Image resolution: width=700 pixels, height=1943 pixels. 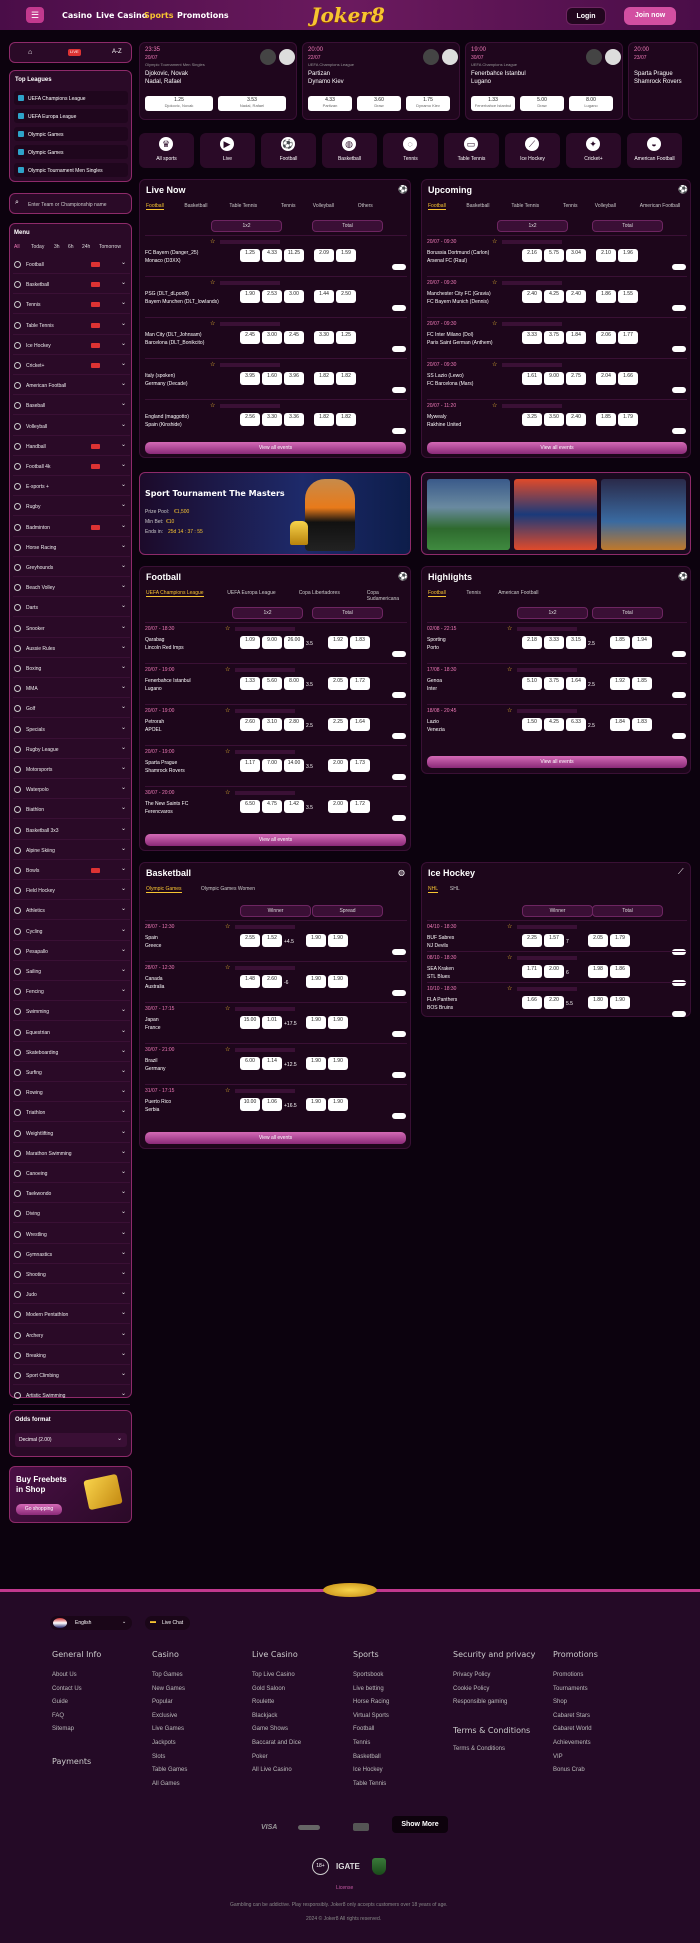 What do you see at coordinates (250, 765) in the screenshot?
I see `odds-button: 1.17` at bounding box center [250, 765].